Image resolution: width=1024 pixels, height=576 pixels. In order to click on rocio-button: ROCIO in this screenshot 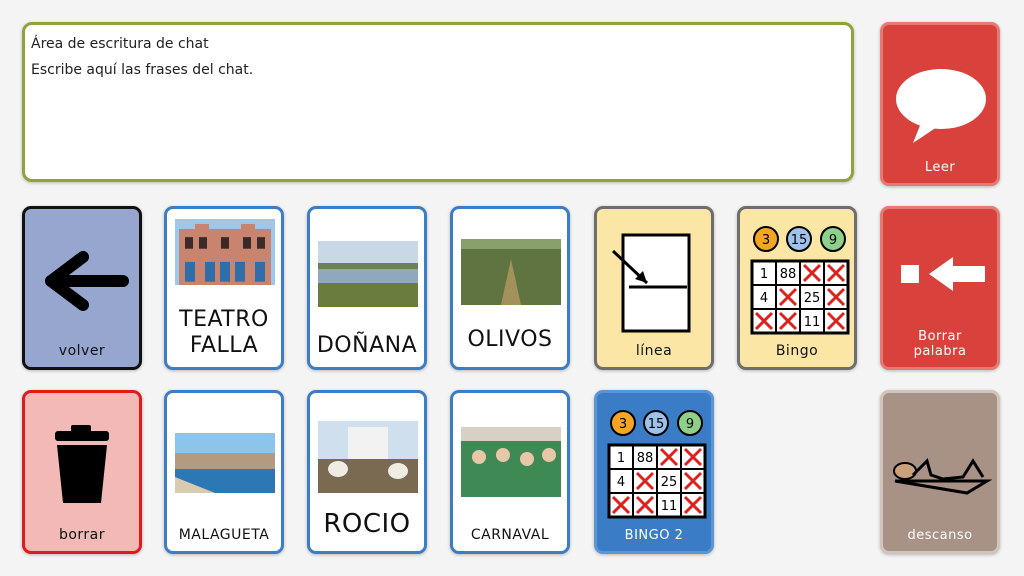, I will do `click(367, 472)`.